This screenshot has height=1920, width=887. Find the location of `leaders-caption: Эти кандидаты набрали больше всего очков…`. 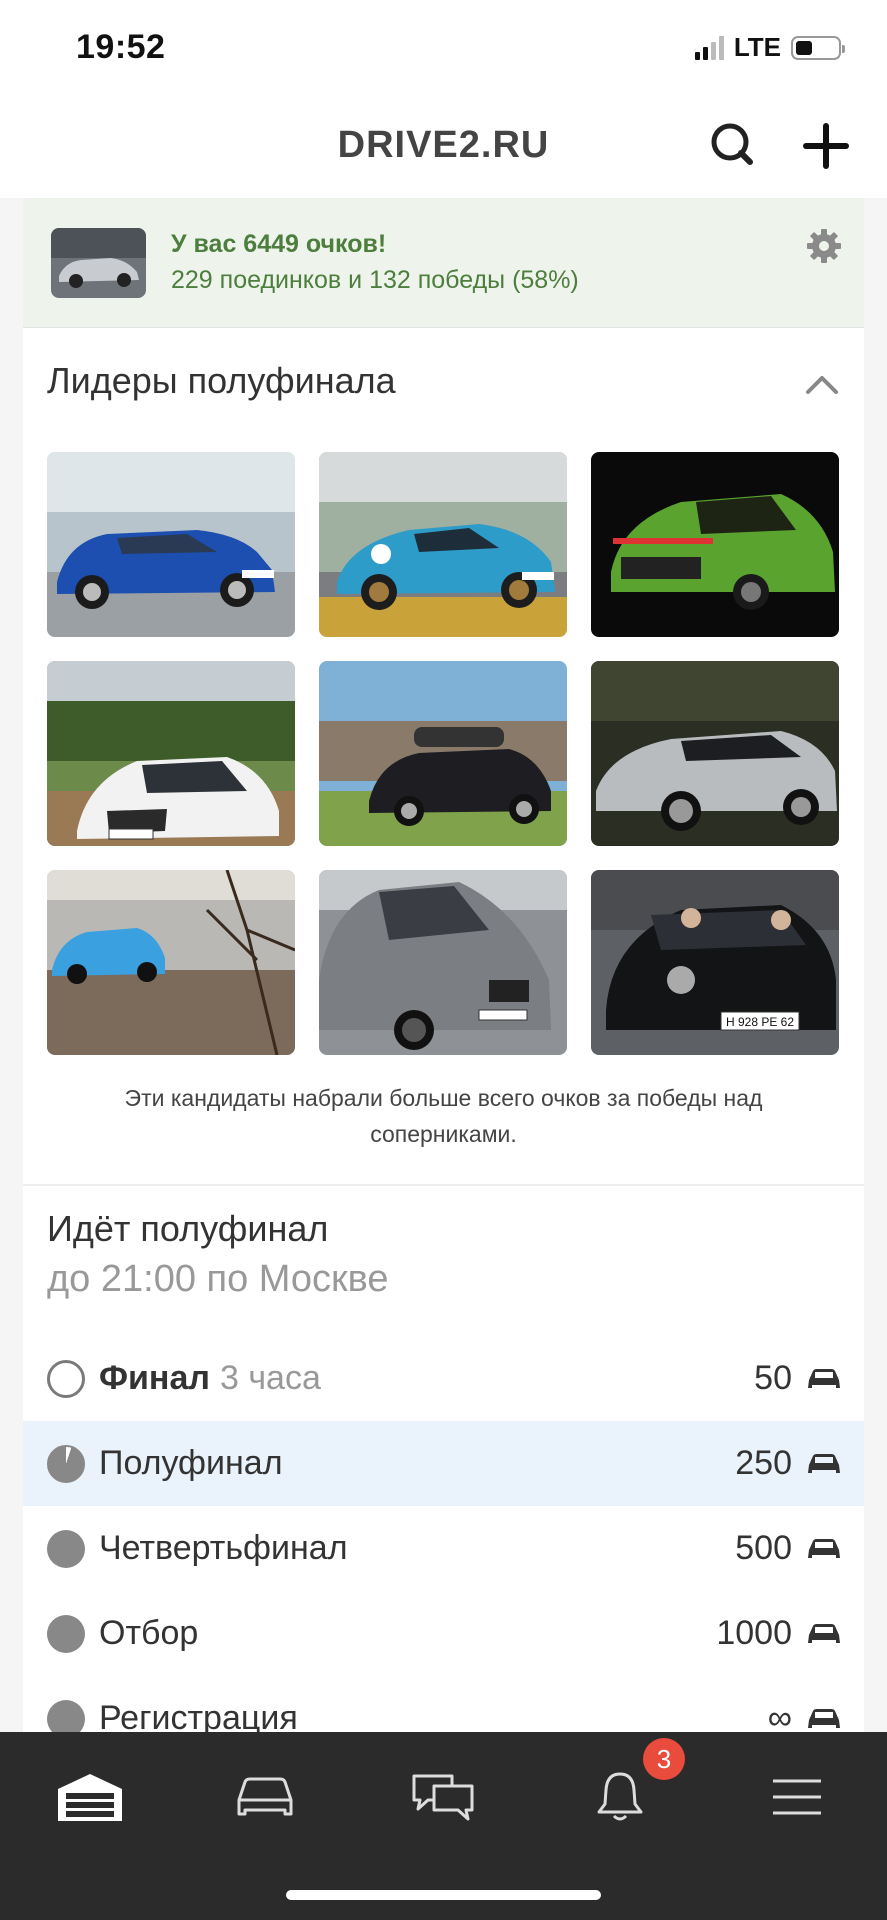

leaders-caption: Эти кандидаты набрали больше всего очков… is located at coordinates (443, 1116).